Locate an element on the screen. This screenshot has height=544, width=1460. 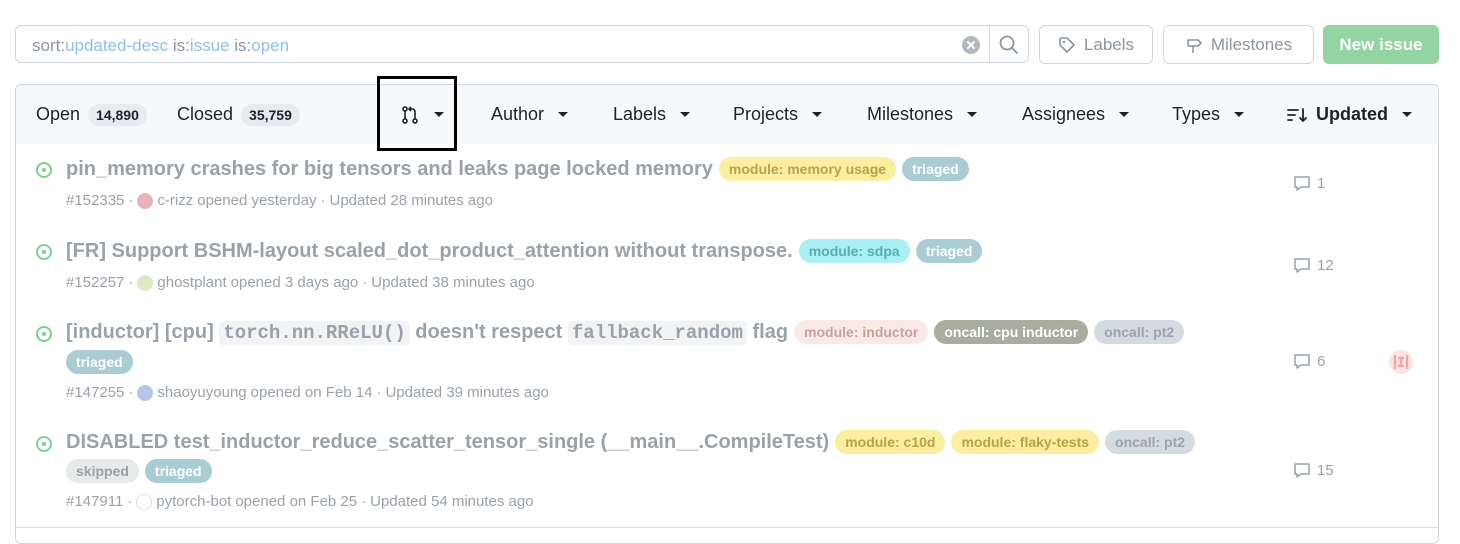
comments-link: 15 is located at coordinates (1313, 470).